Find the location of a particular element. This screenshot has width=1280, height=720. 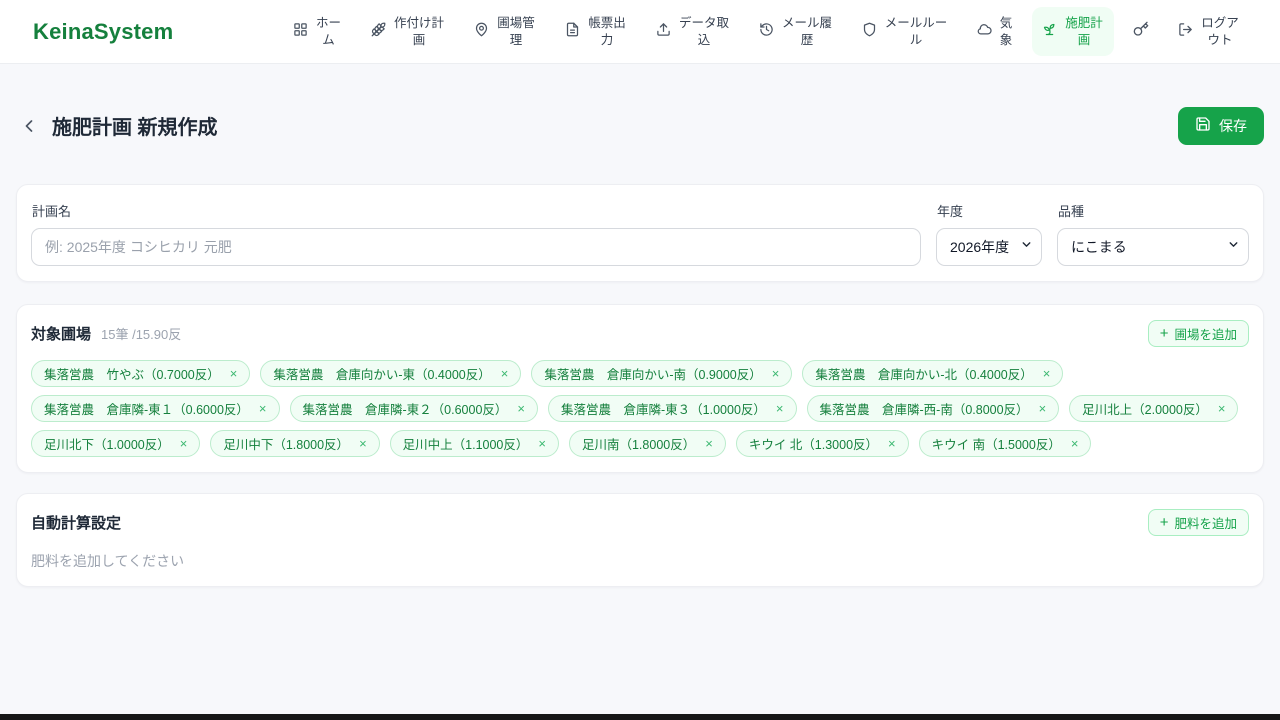

nav-item-logout: ログアウト is located at coordinates (1209, 31).